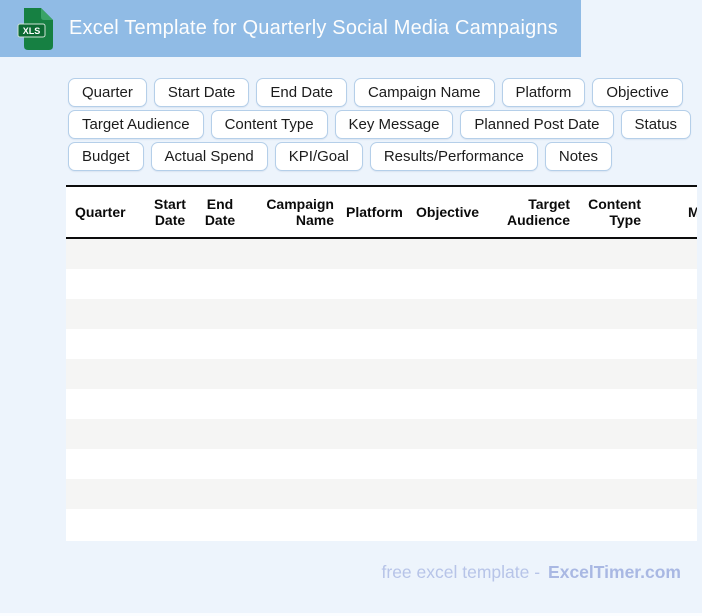  I want to click on chip-start-date: Start Date, so click(201, 92).